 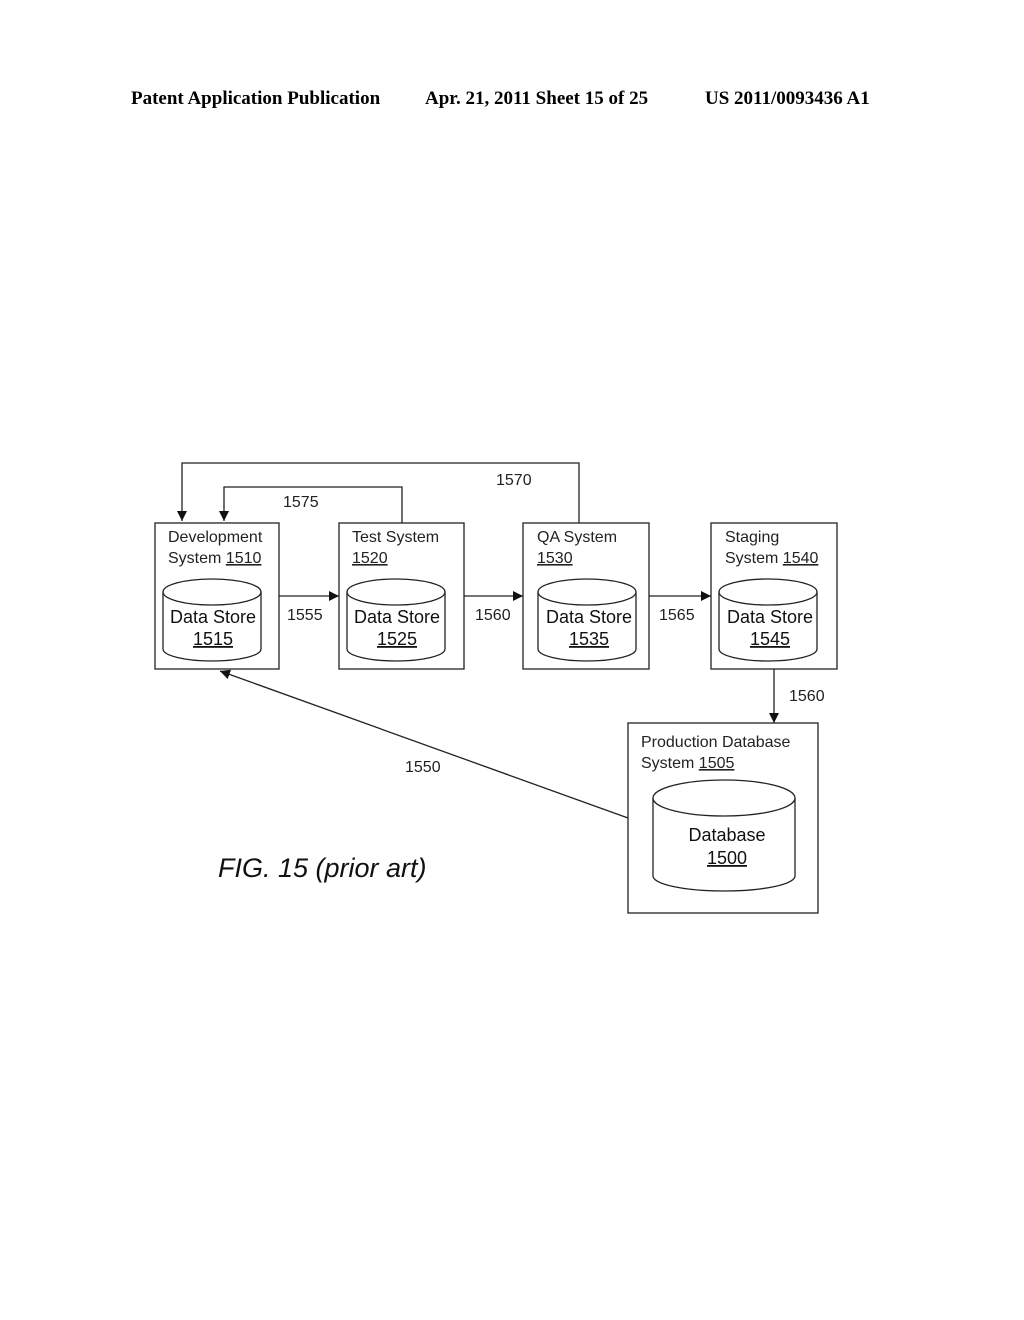 I want to click on data-store-ref: 1525, so click(x=397, y=639).